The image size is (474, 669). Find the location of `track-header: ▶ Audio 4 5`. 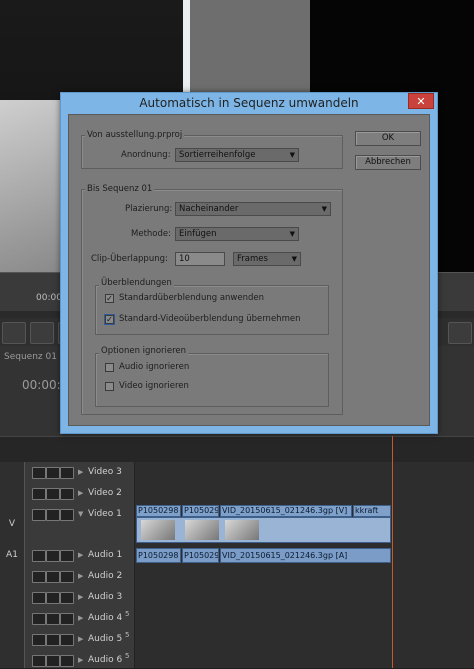

track-header: ▶ Audio 4 5 is located at coordinates (67, 618).